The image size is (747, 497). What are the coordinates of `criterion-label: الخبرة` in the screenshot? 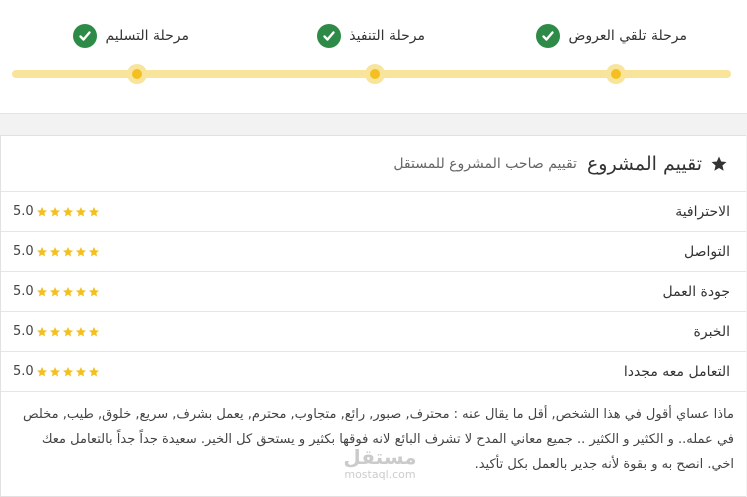 It's located at (711, 331).